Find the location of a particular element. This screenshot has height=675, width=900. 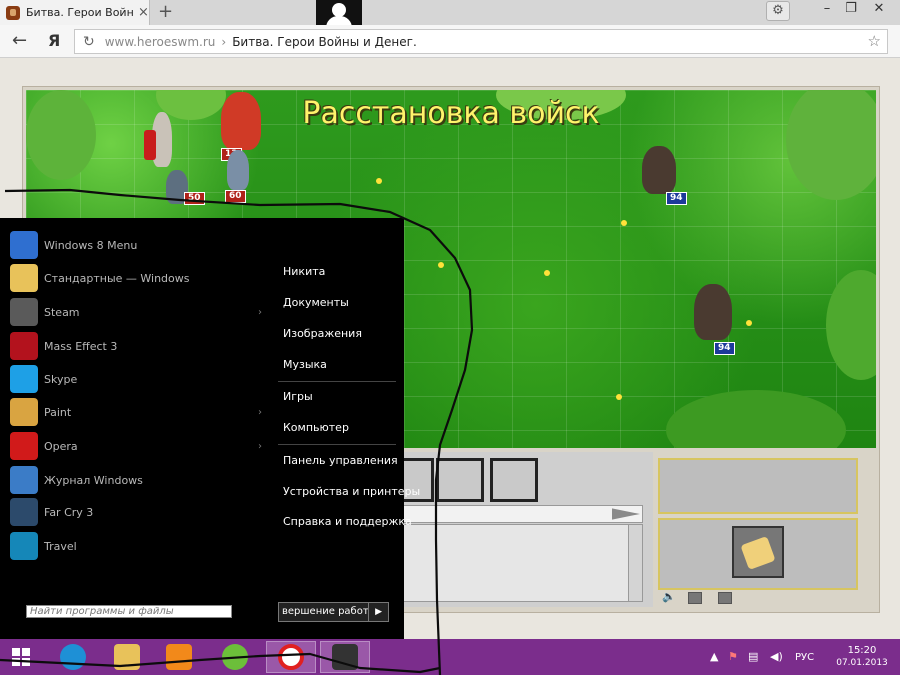

place-computer: Компьютер is located at coordinates (316, 427).